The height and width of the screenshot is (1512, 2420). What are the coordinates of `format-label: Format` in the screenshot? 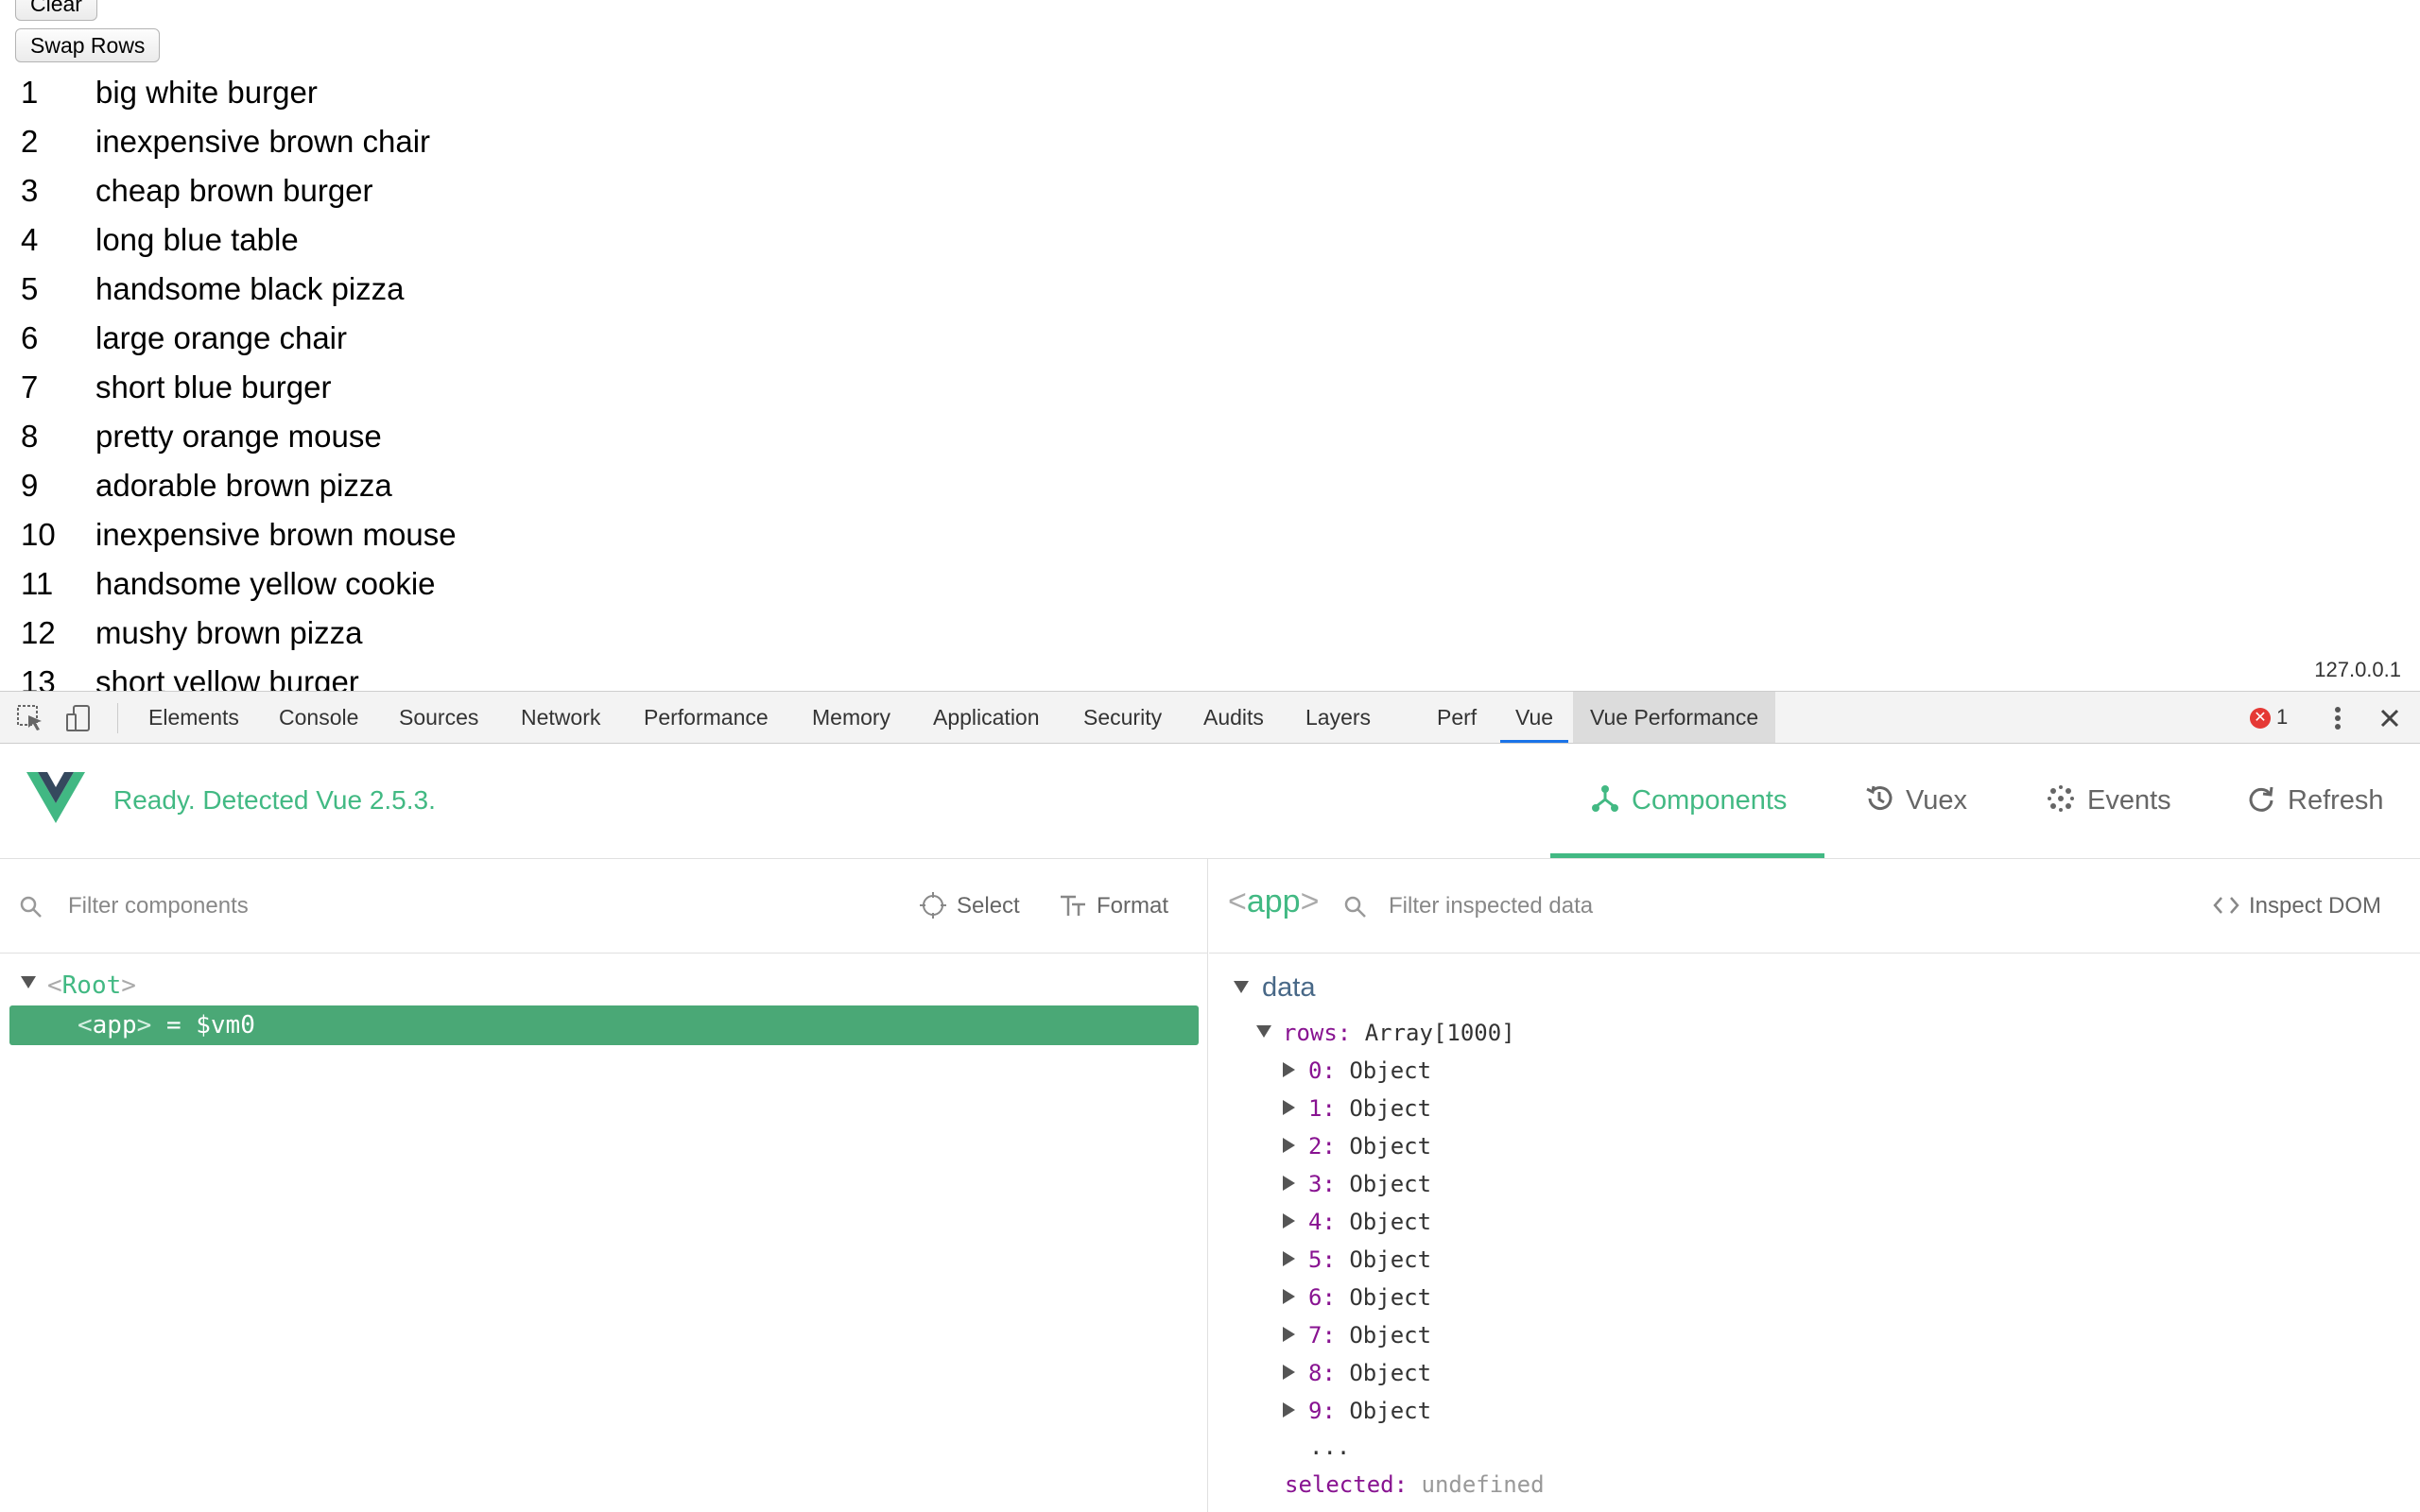 It's located at (1133, 906).